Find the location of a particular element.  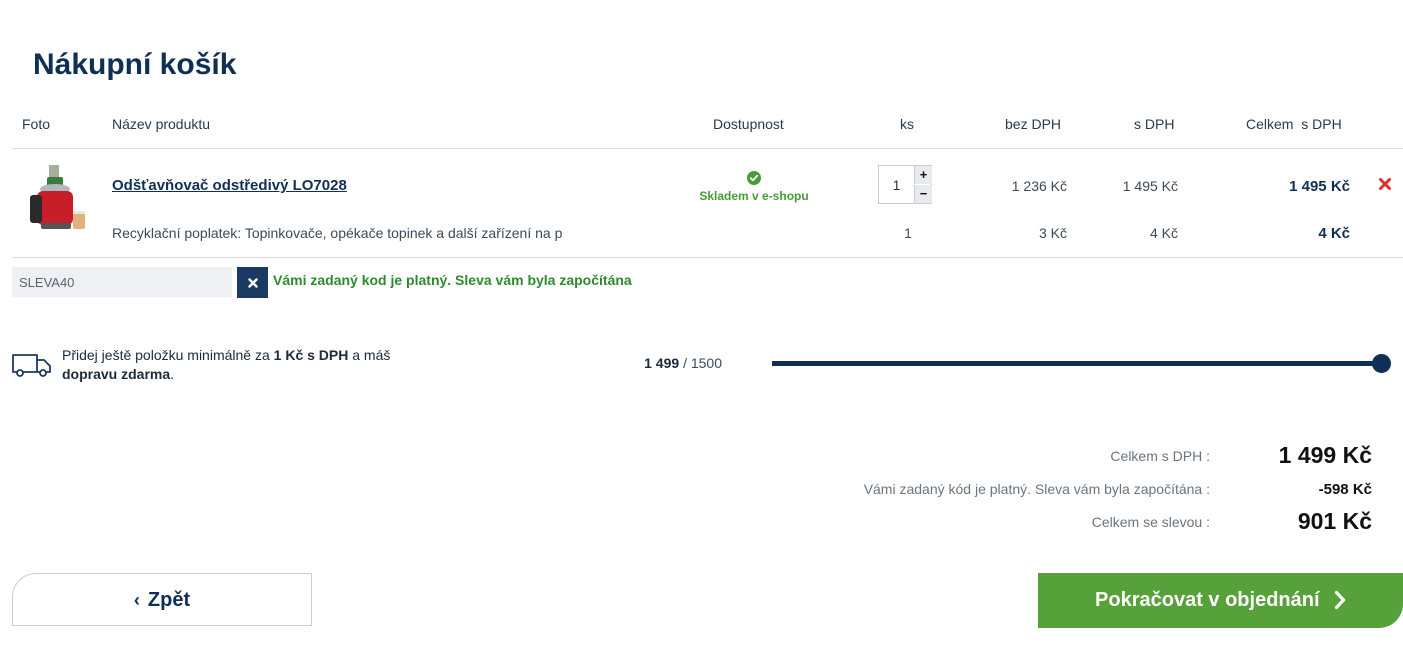

header-availability: Dostupnost is located at coordinates (748, 124).